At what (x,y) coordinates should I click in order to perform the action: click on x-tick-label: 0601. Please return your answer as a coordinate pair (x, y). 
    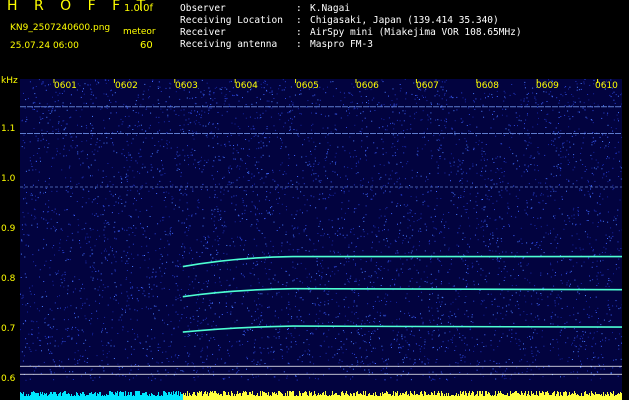
    Looking at the image, I should click on (65, 86).